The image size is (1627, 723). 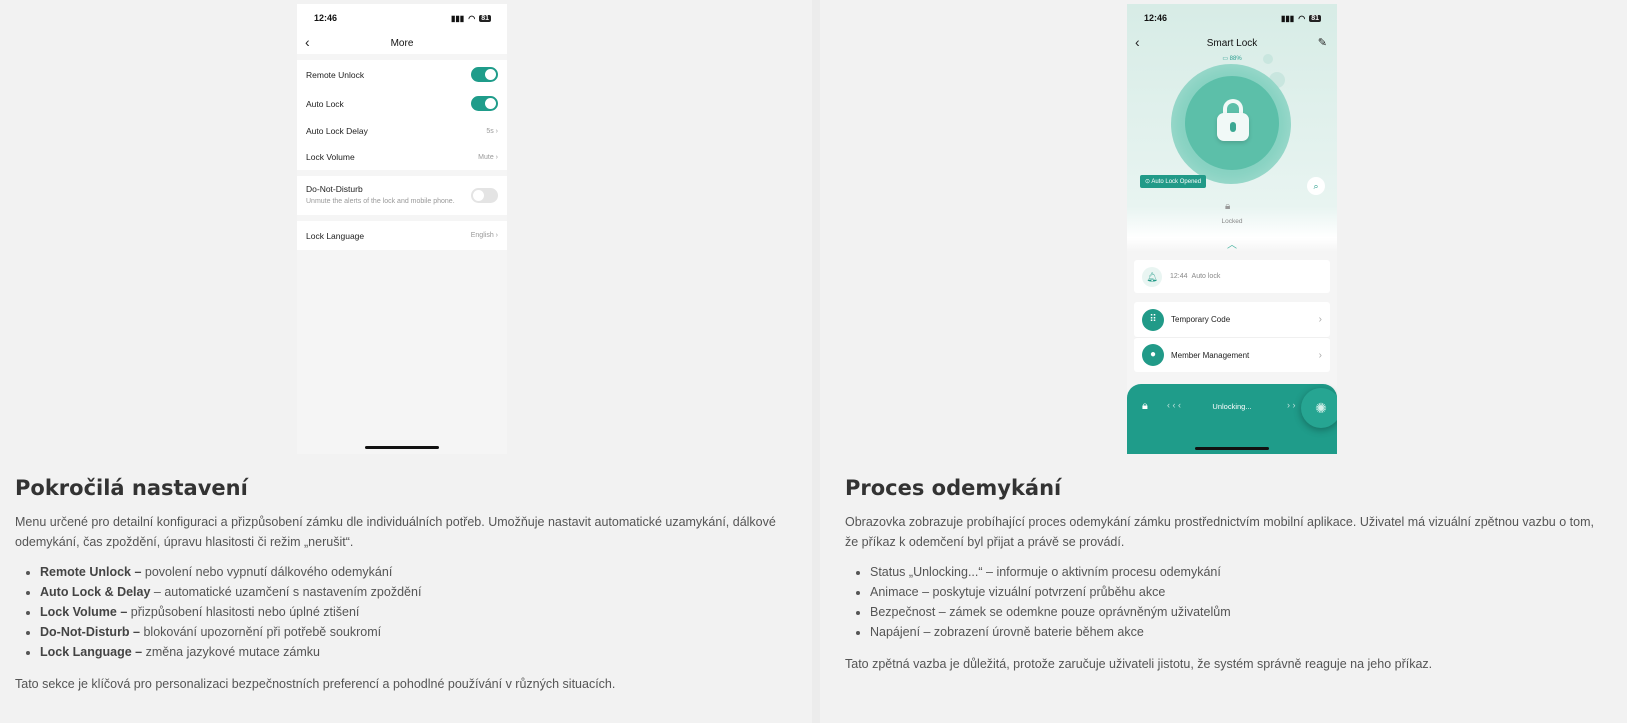 I want to click on section-heading: Pokročilá nastavení, so click(x=131, y=488).